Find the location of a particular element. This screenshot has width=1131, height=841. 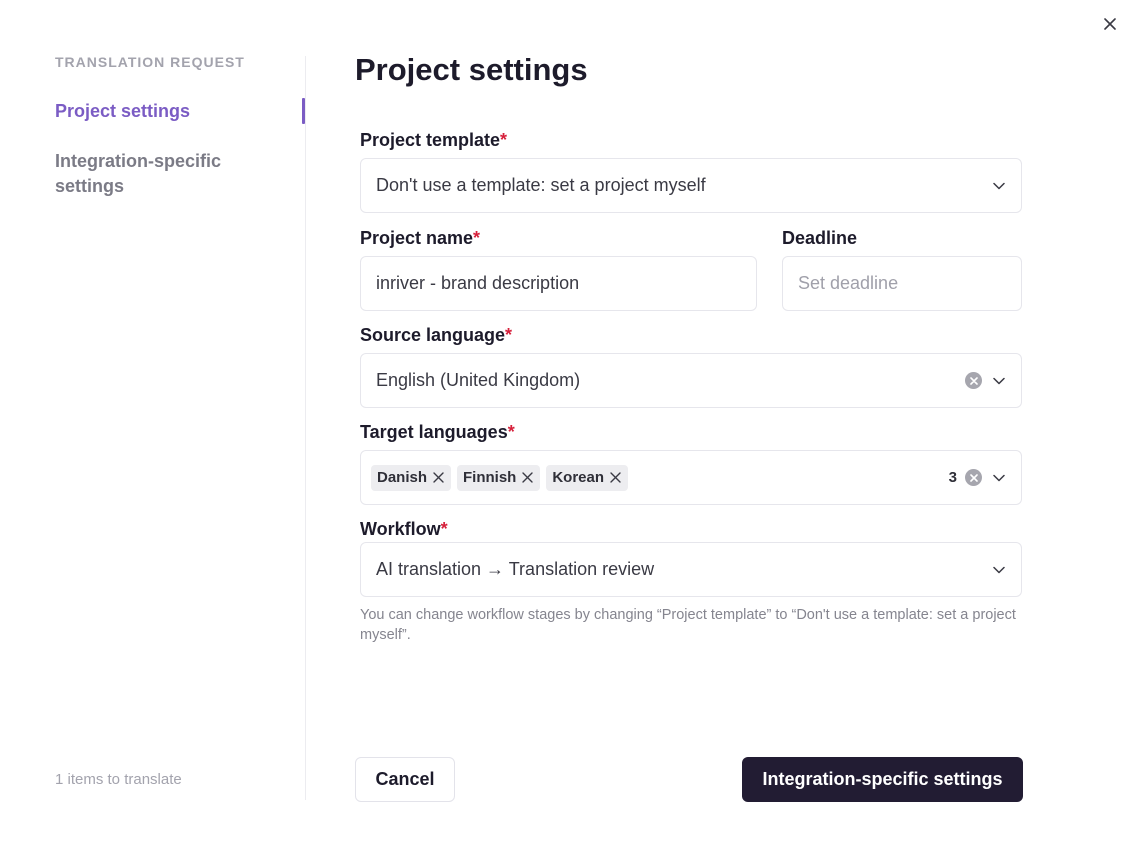

sidebar-divider is located at coordinates (305, 428).